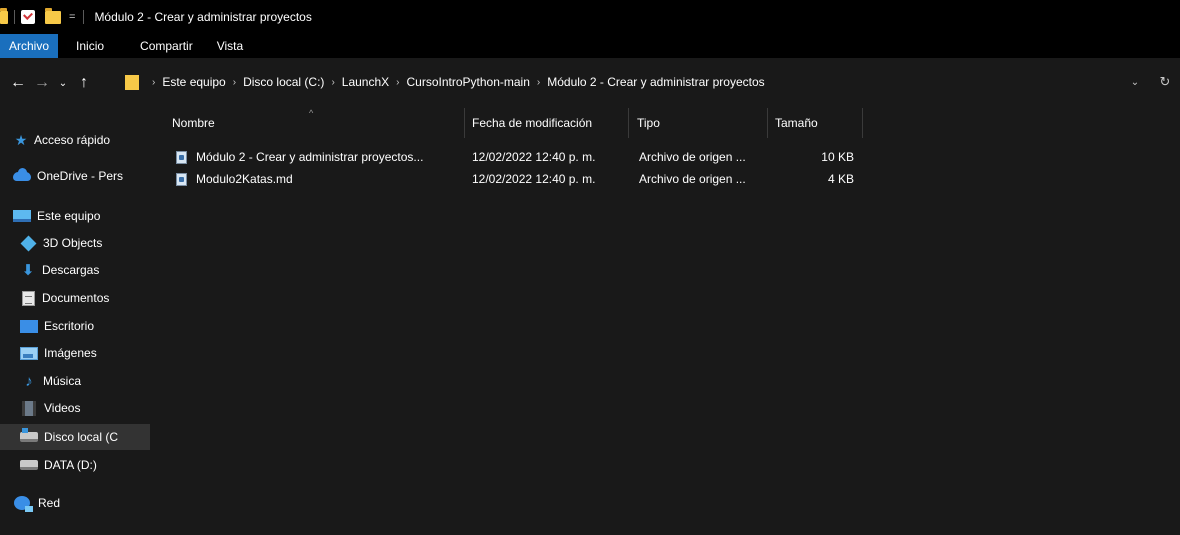 The width and height of the screenshot is (1180, 535). Describe the element at coordinates (63, 83) in the screenshot. I see `recent-locations-button: ⌄` at that location.